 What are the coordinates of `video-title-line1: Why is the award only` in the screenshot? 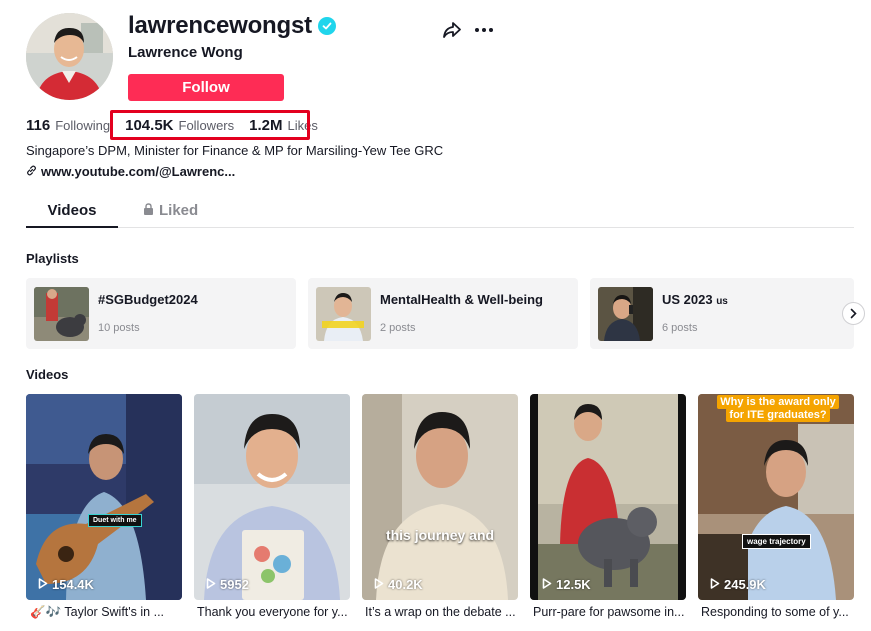 It's located at (778, 402).